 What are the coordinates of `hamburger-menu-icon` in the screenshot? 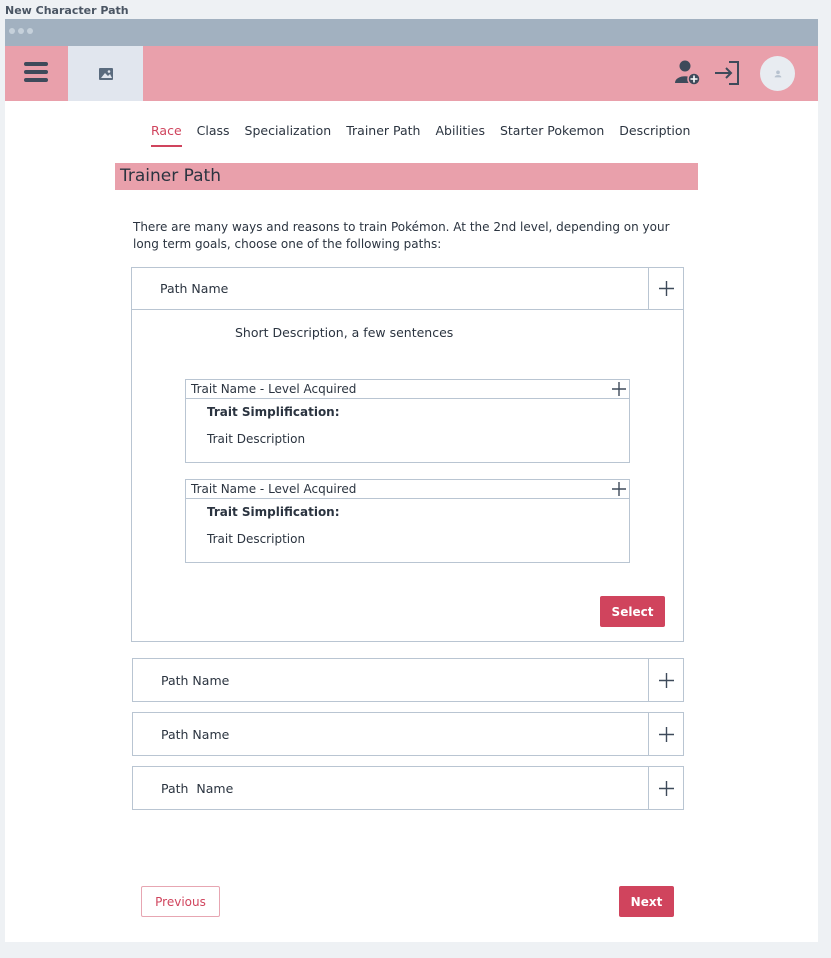 It's located at (36, 72).